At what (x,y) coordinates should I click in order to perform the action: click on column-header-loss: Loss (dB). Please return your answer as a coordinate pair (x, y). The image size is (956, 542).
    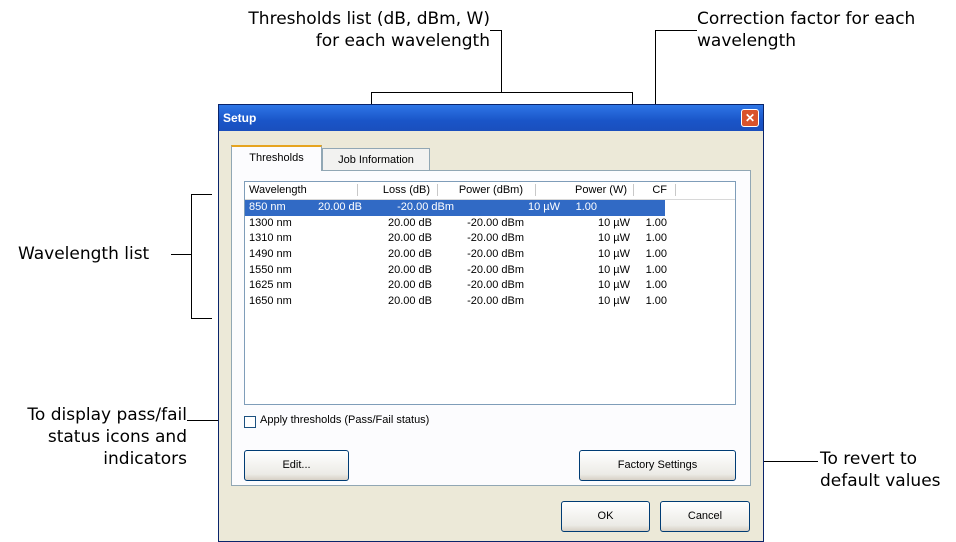
    Looking at the image, I should click on (406, 190).